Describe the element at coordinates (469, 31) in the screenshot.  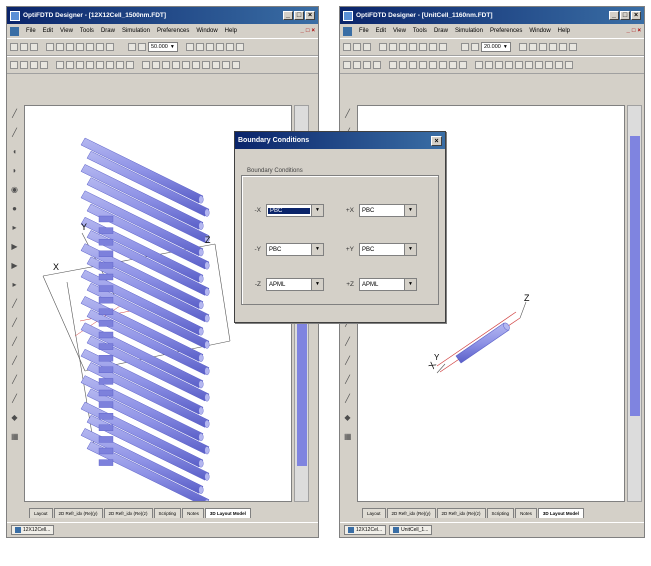
I see `menu-simulation: Simulation` at that location.